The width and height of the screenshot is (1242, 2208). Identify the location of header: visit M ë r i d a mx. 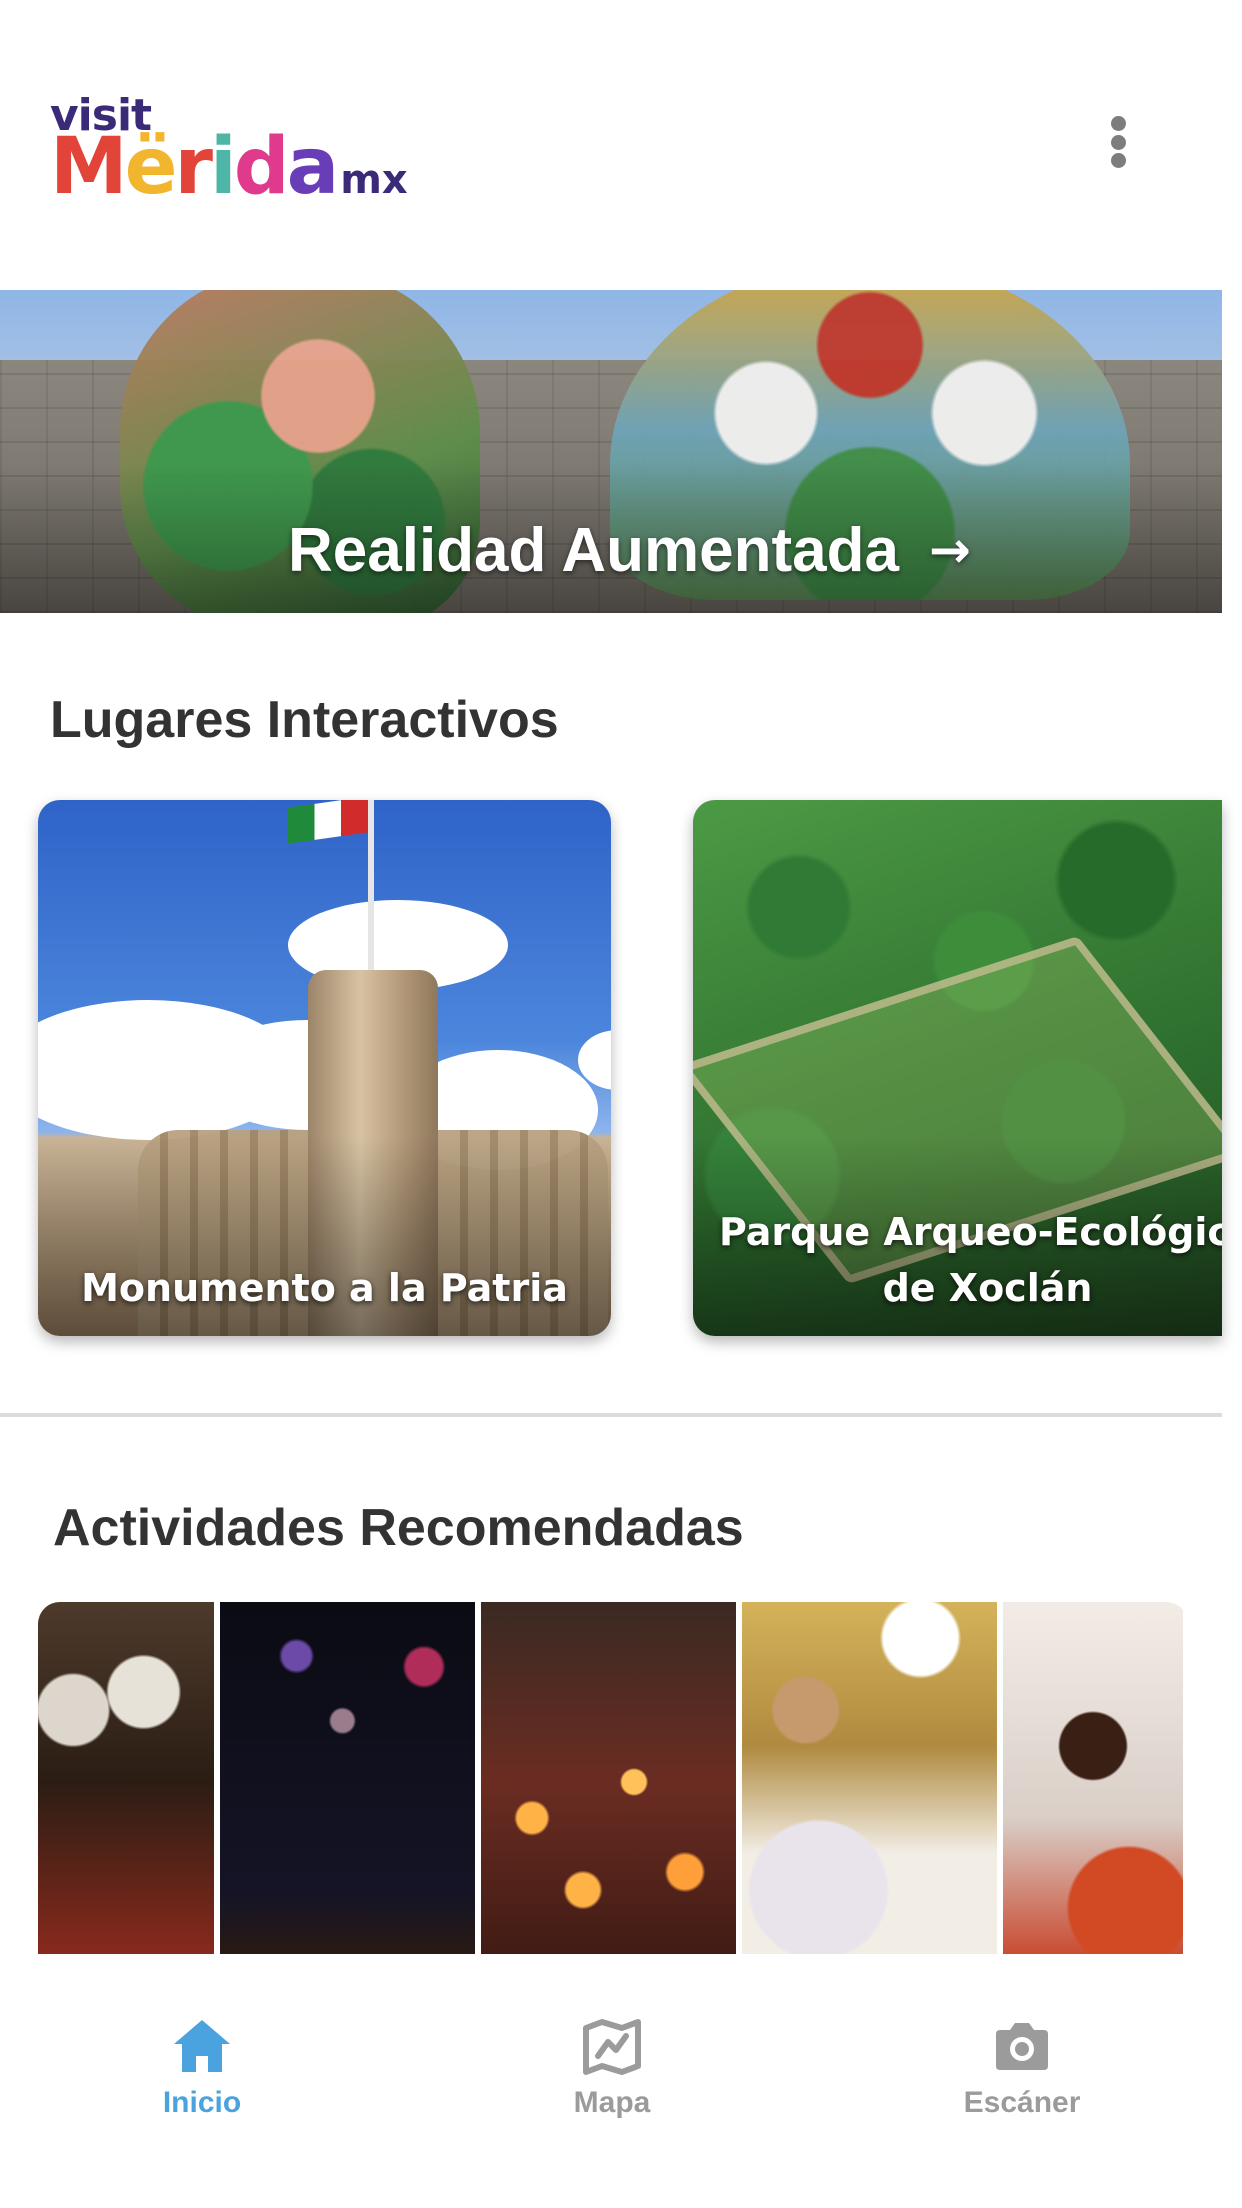
(621, 145).